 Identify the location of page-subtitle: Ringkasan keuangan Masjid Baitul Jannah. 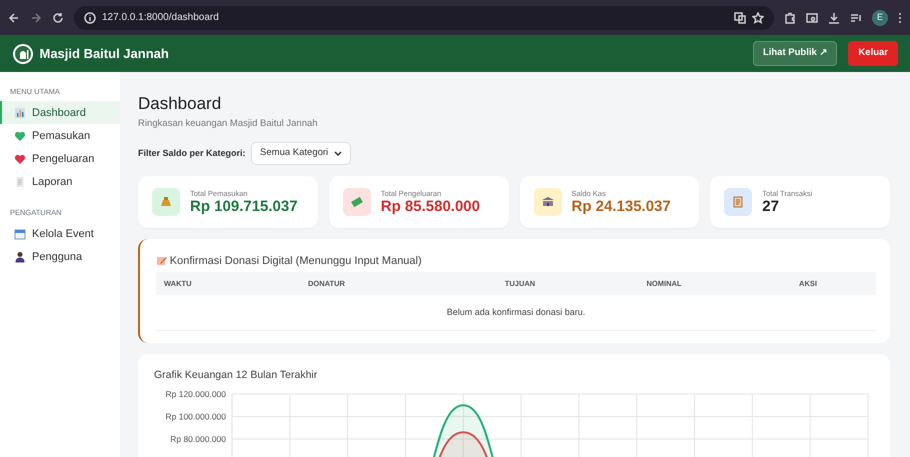
(228, 124).